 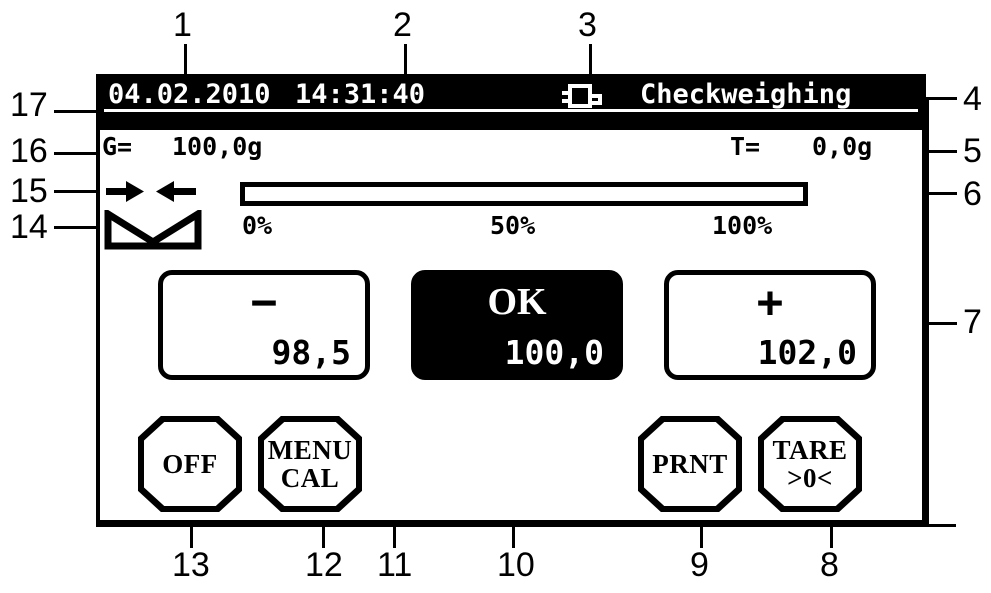 What do you see at coordinates (29, 151) in the screenshot?
I see `callout-16: 16` at bounding box center [29, 151].